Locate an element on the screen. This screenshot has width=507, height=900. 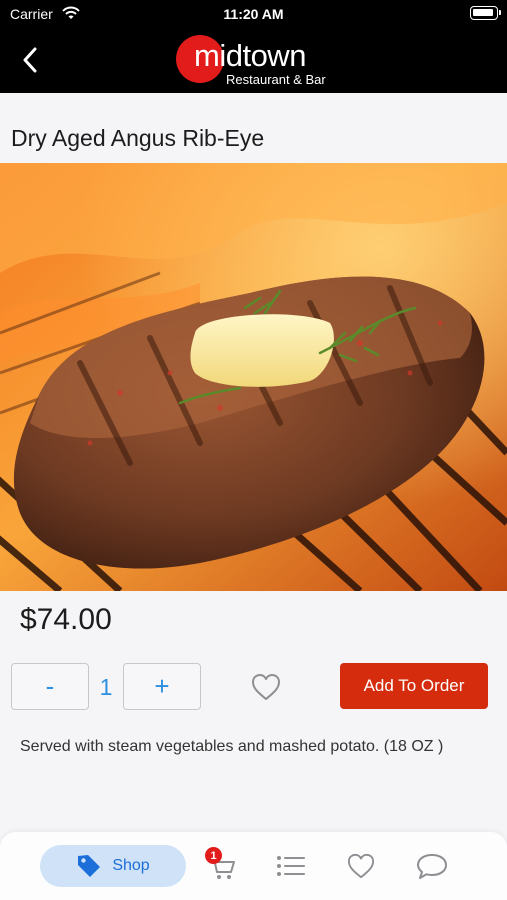
logo-subtitle: Restaurant & Bar is located at coordinates (276, 79).